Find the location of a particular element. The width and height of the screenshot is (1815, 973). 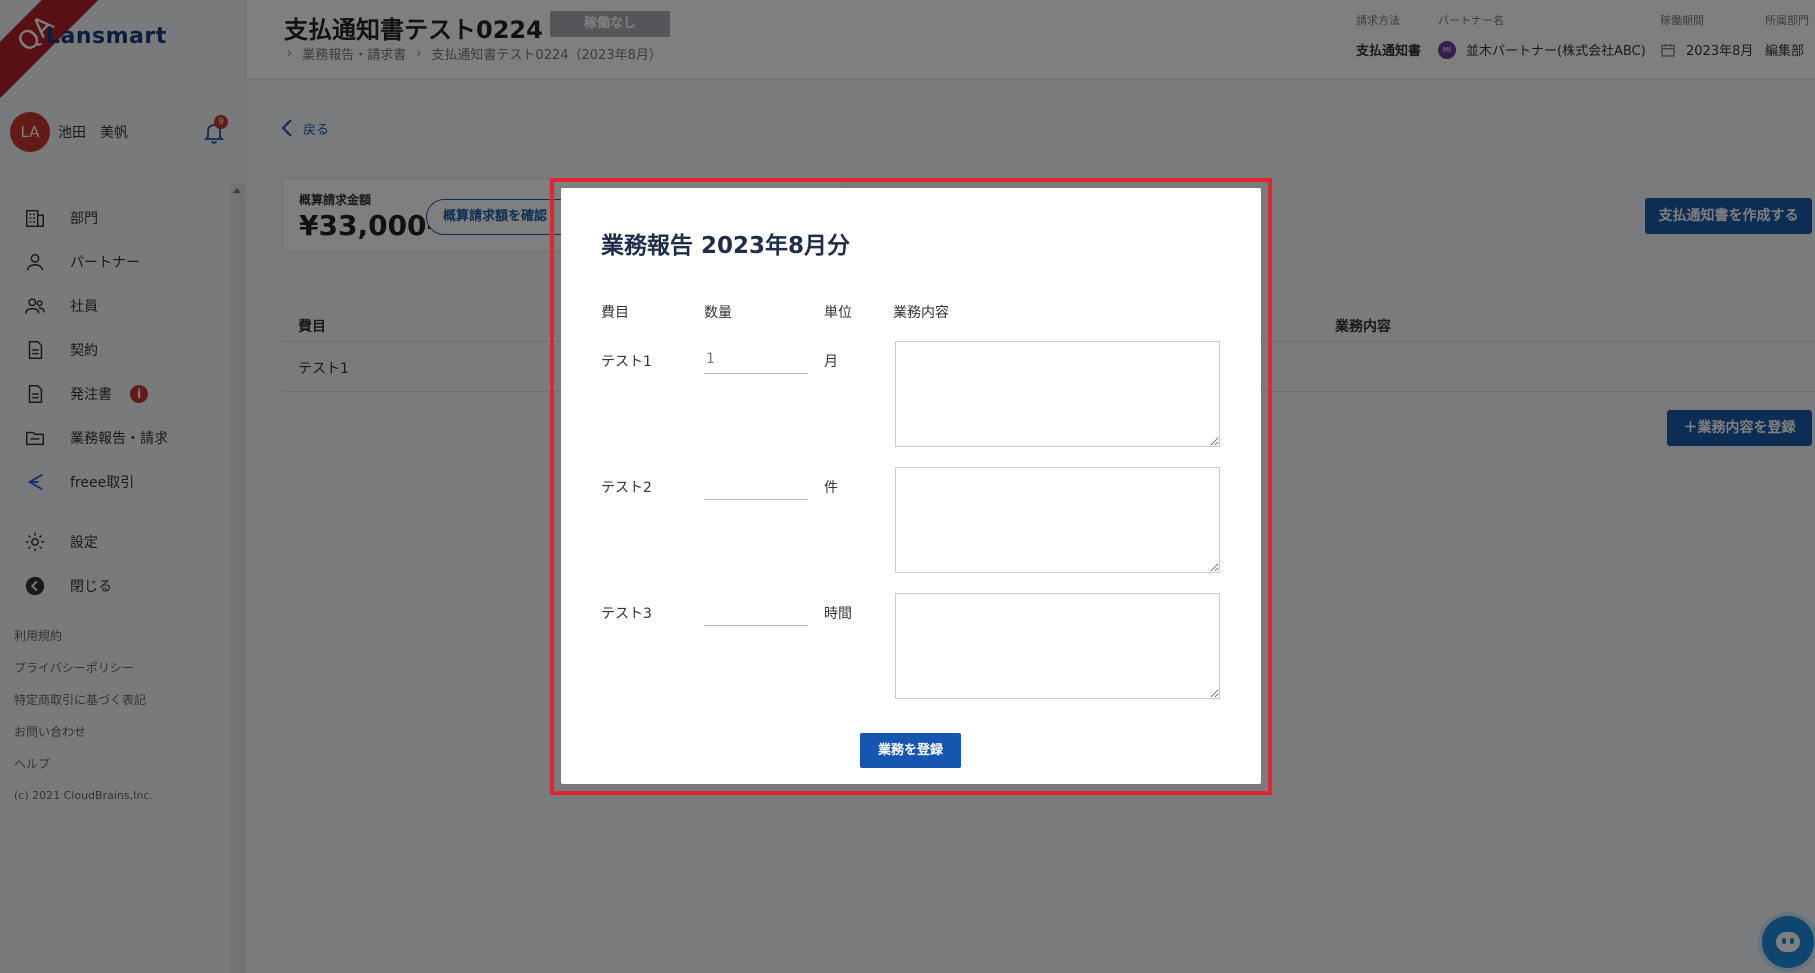

row-item-label: テスト1 is located at coordinates (626, 362).